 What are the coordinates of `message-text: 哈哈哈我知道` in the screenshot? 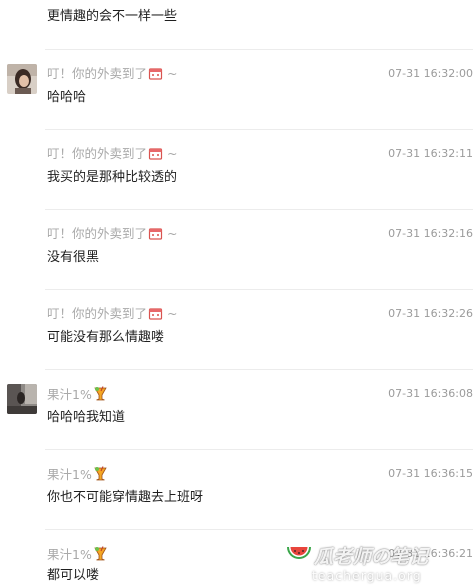 It's located at (86, 417).